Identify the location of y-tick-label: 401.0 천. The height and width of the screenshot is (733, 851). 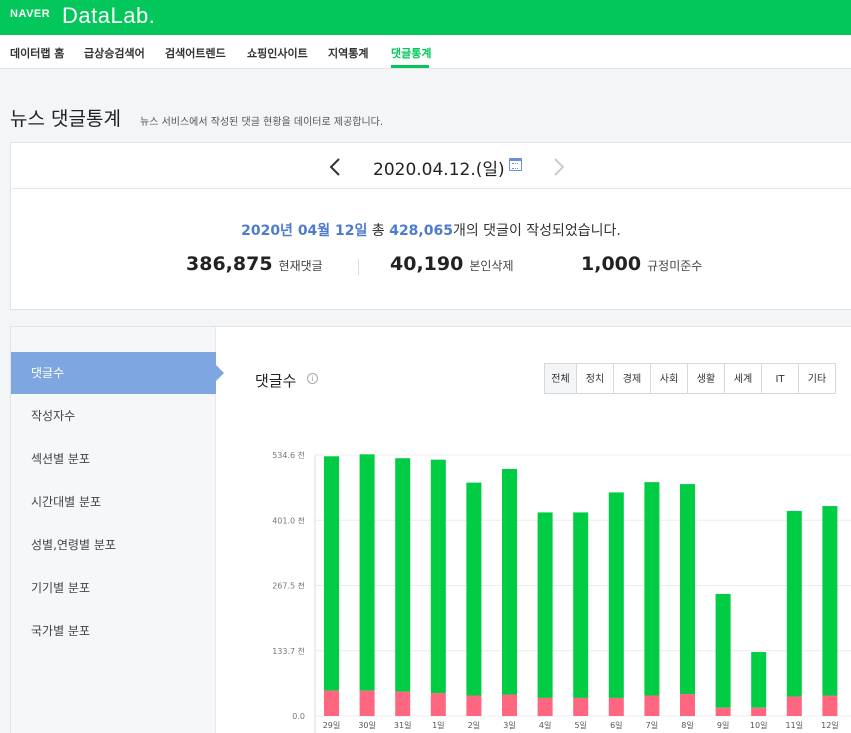
(288, 520).